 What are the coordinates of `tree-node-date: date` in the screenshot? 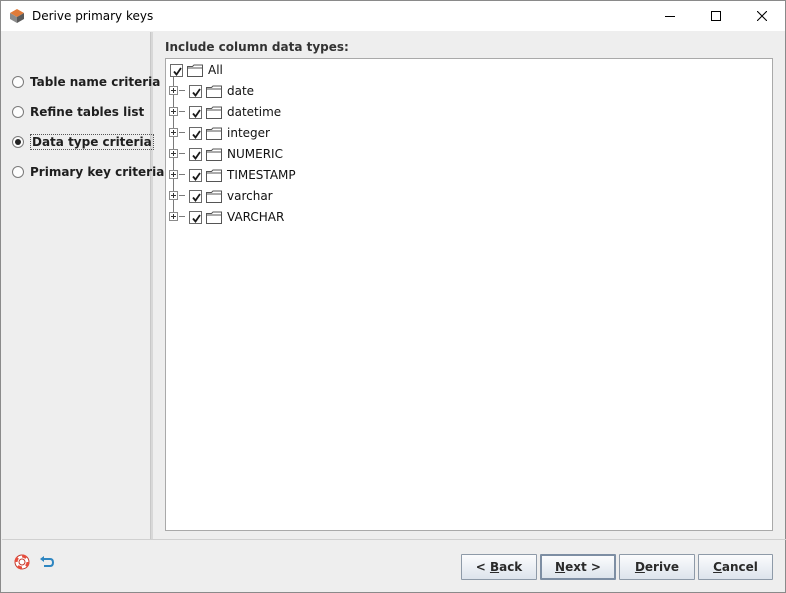 It's located at (221, 91).